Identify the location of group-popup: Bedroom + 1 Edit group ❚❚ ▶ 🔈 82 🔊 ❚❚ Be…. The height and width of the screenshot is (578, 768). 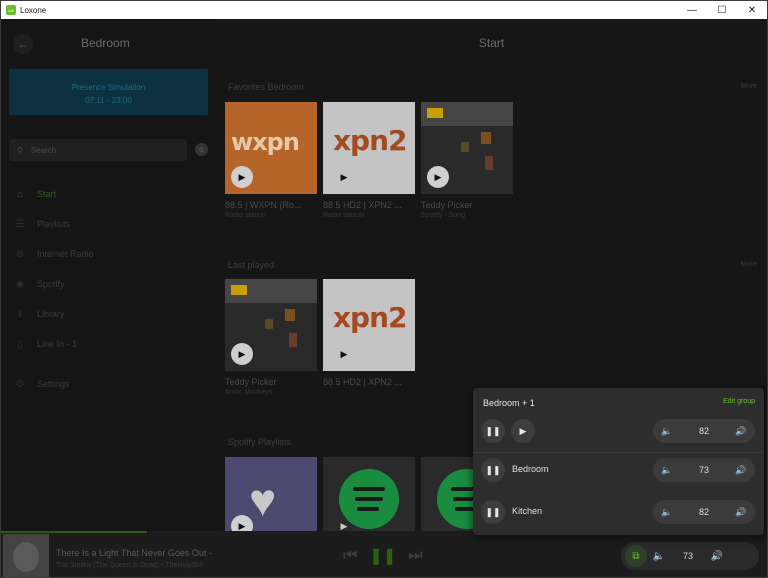
(618, 461).